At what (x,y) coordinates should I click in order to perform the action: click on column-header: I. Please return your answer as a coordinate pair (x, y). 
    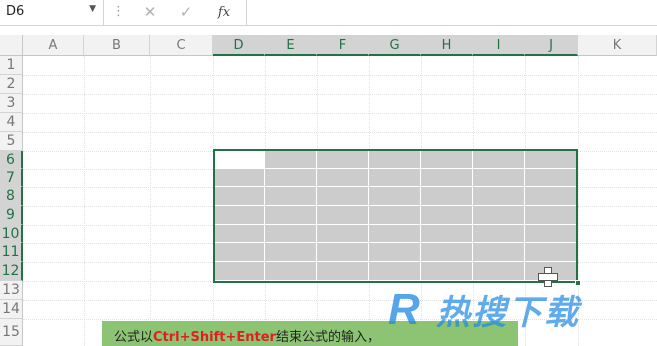
    Looking at the image, I should click on (499, 45).